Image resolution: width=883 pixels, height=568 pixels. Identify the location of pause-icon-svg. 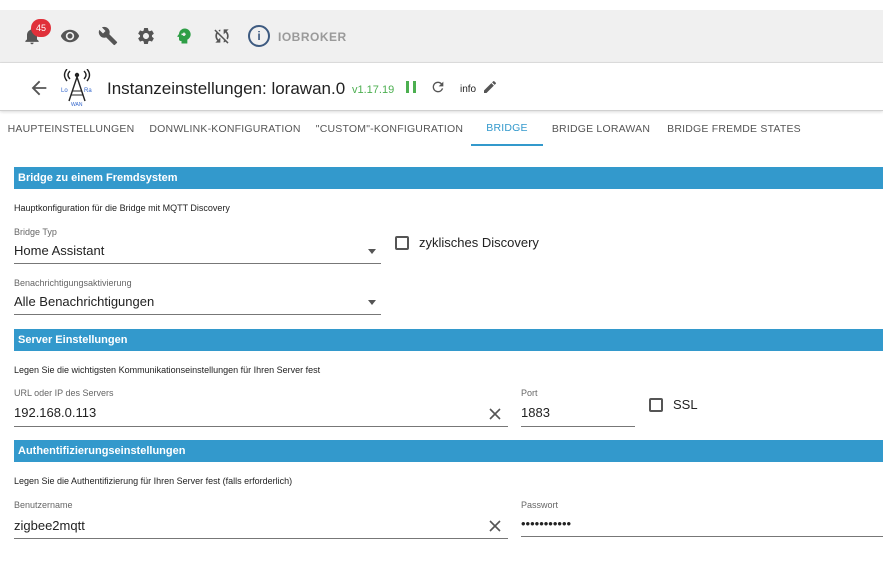
(411, 87).